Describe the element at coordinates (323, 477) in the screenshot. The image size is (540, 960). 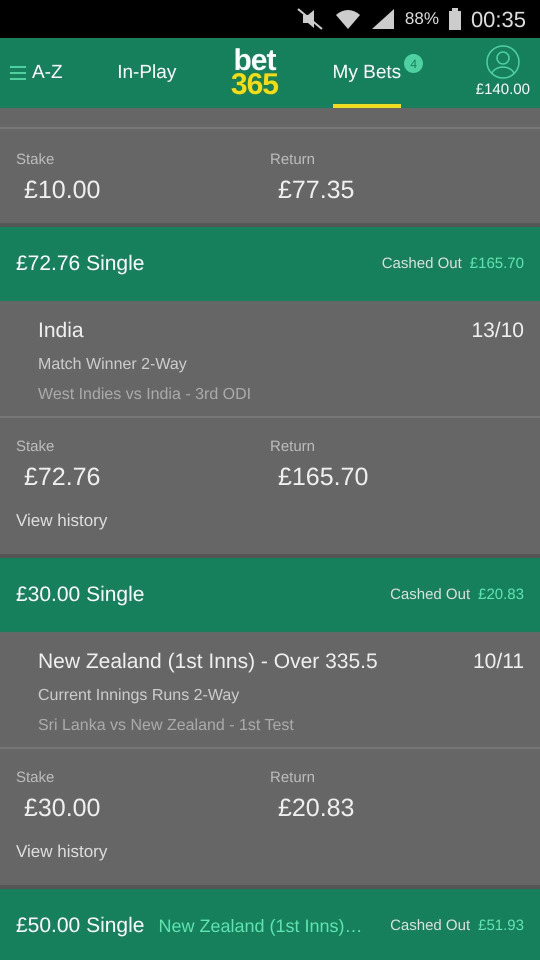
I see `amount: £165.70` at that location.